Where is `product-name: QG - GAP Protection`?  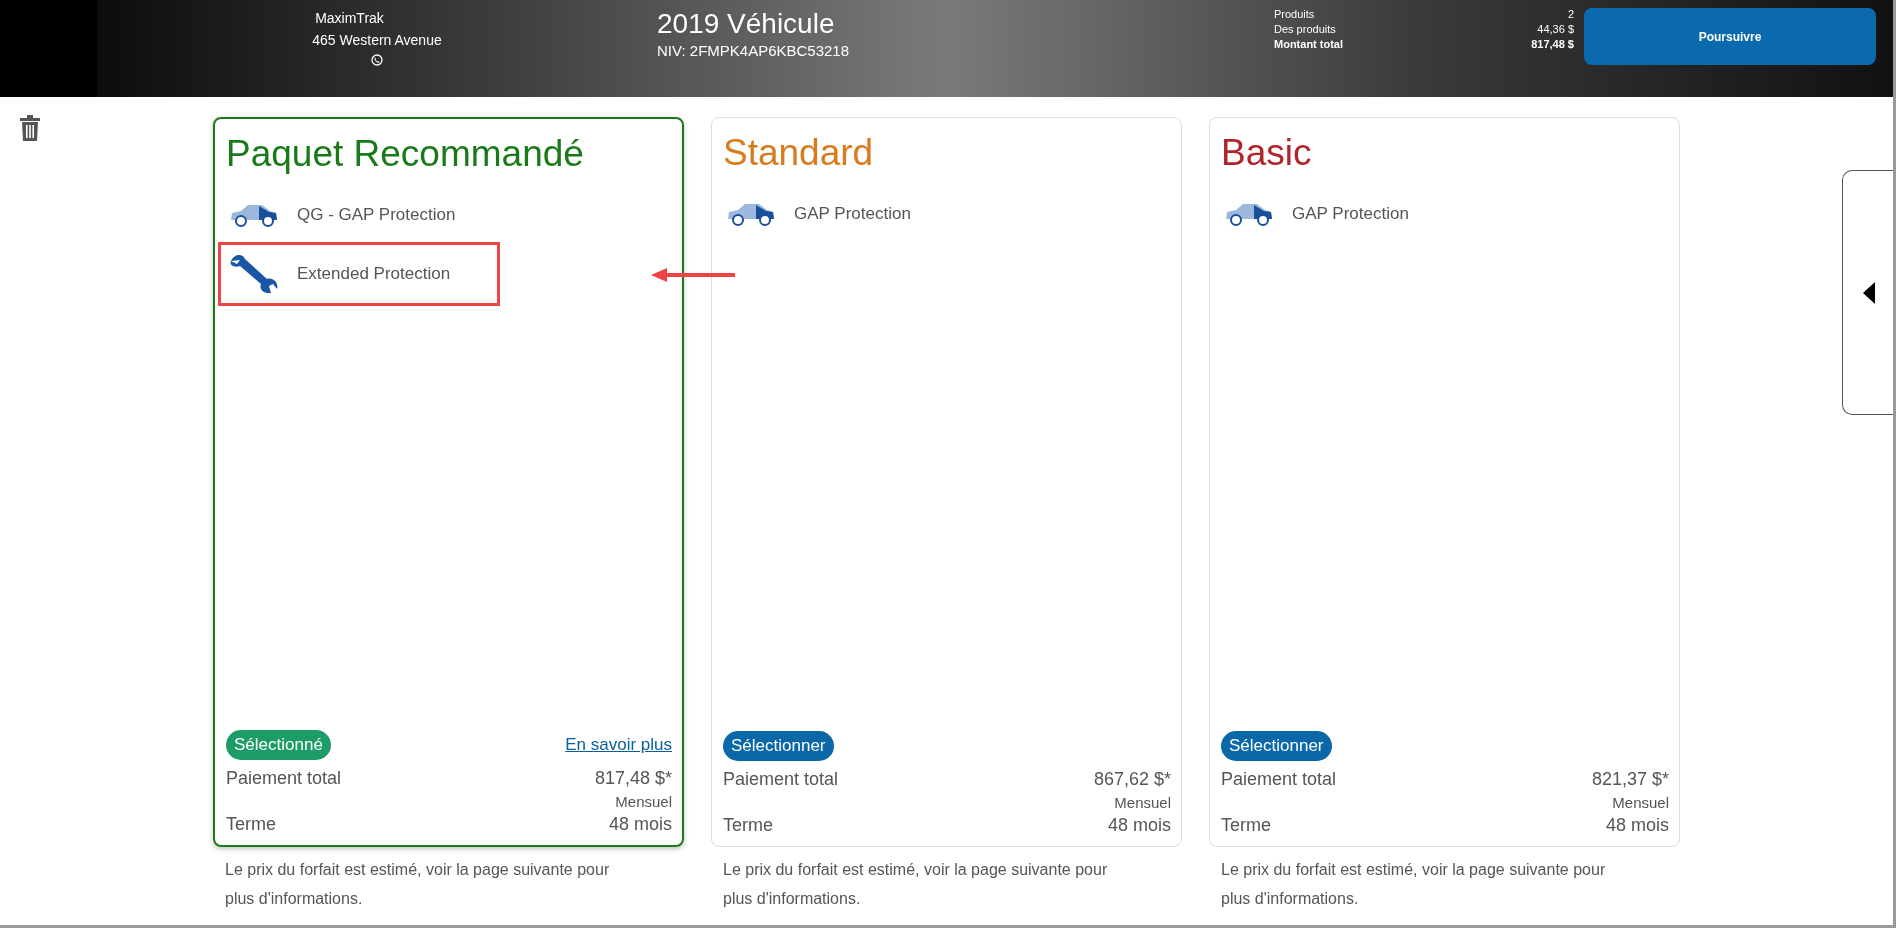
product-name: QG - GAP Protection is located at coordinates (376, 215).